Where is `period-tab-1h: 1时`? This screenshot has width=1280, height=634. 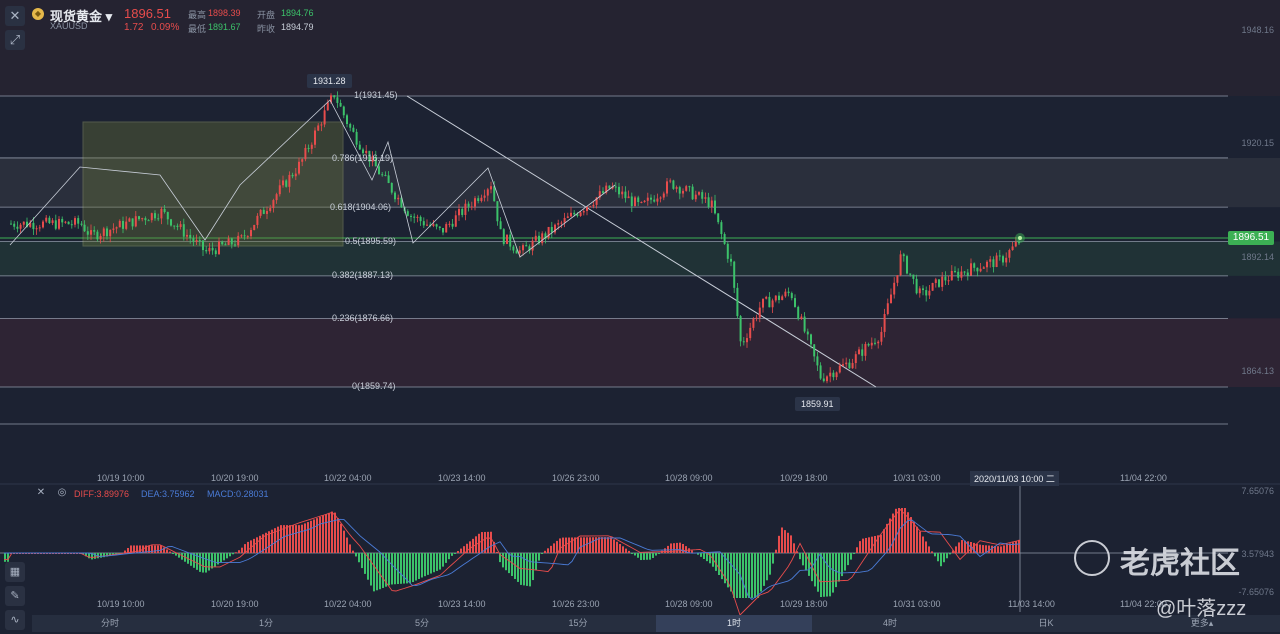
period-tab-1h: 1时 is located at coordinates (734, 623).